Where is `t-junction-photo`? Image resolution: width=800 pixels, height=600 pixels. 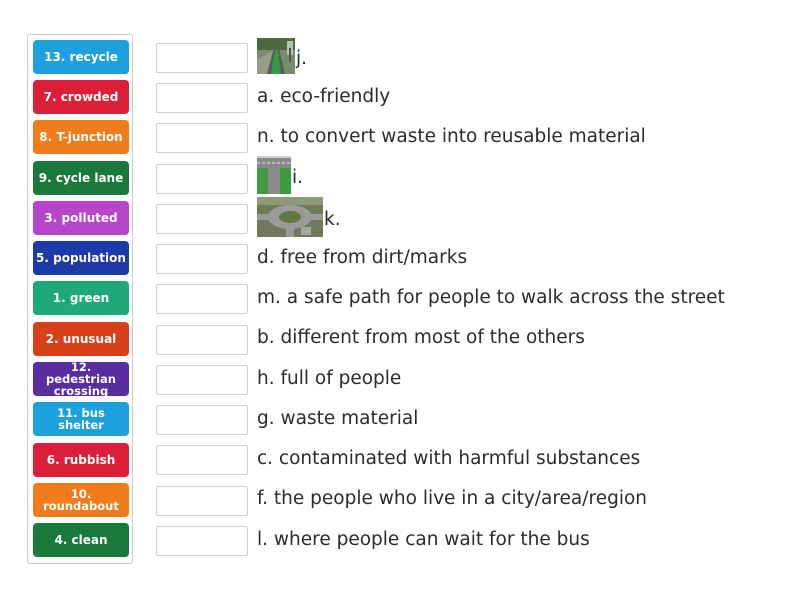
t-junction-photo is located at coordinates (274, 177).